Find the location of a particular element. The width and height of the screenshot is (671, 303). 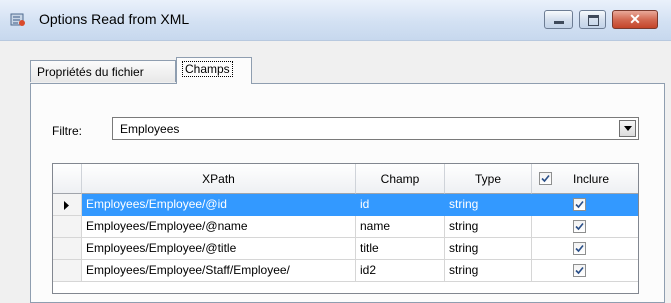

app-icon is located at coordinates (17, 19).